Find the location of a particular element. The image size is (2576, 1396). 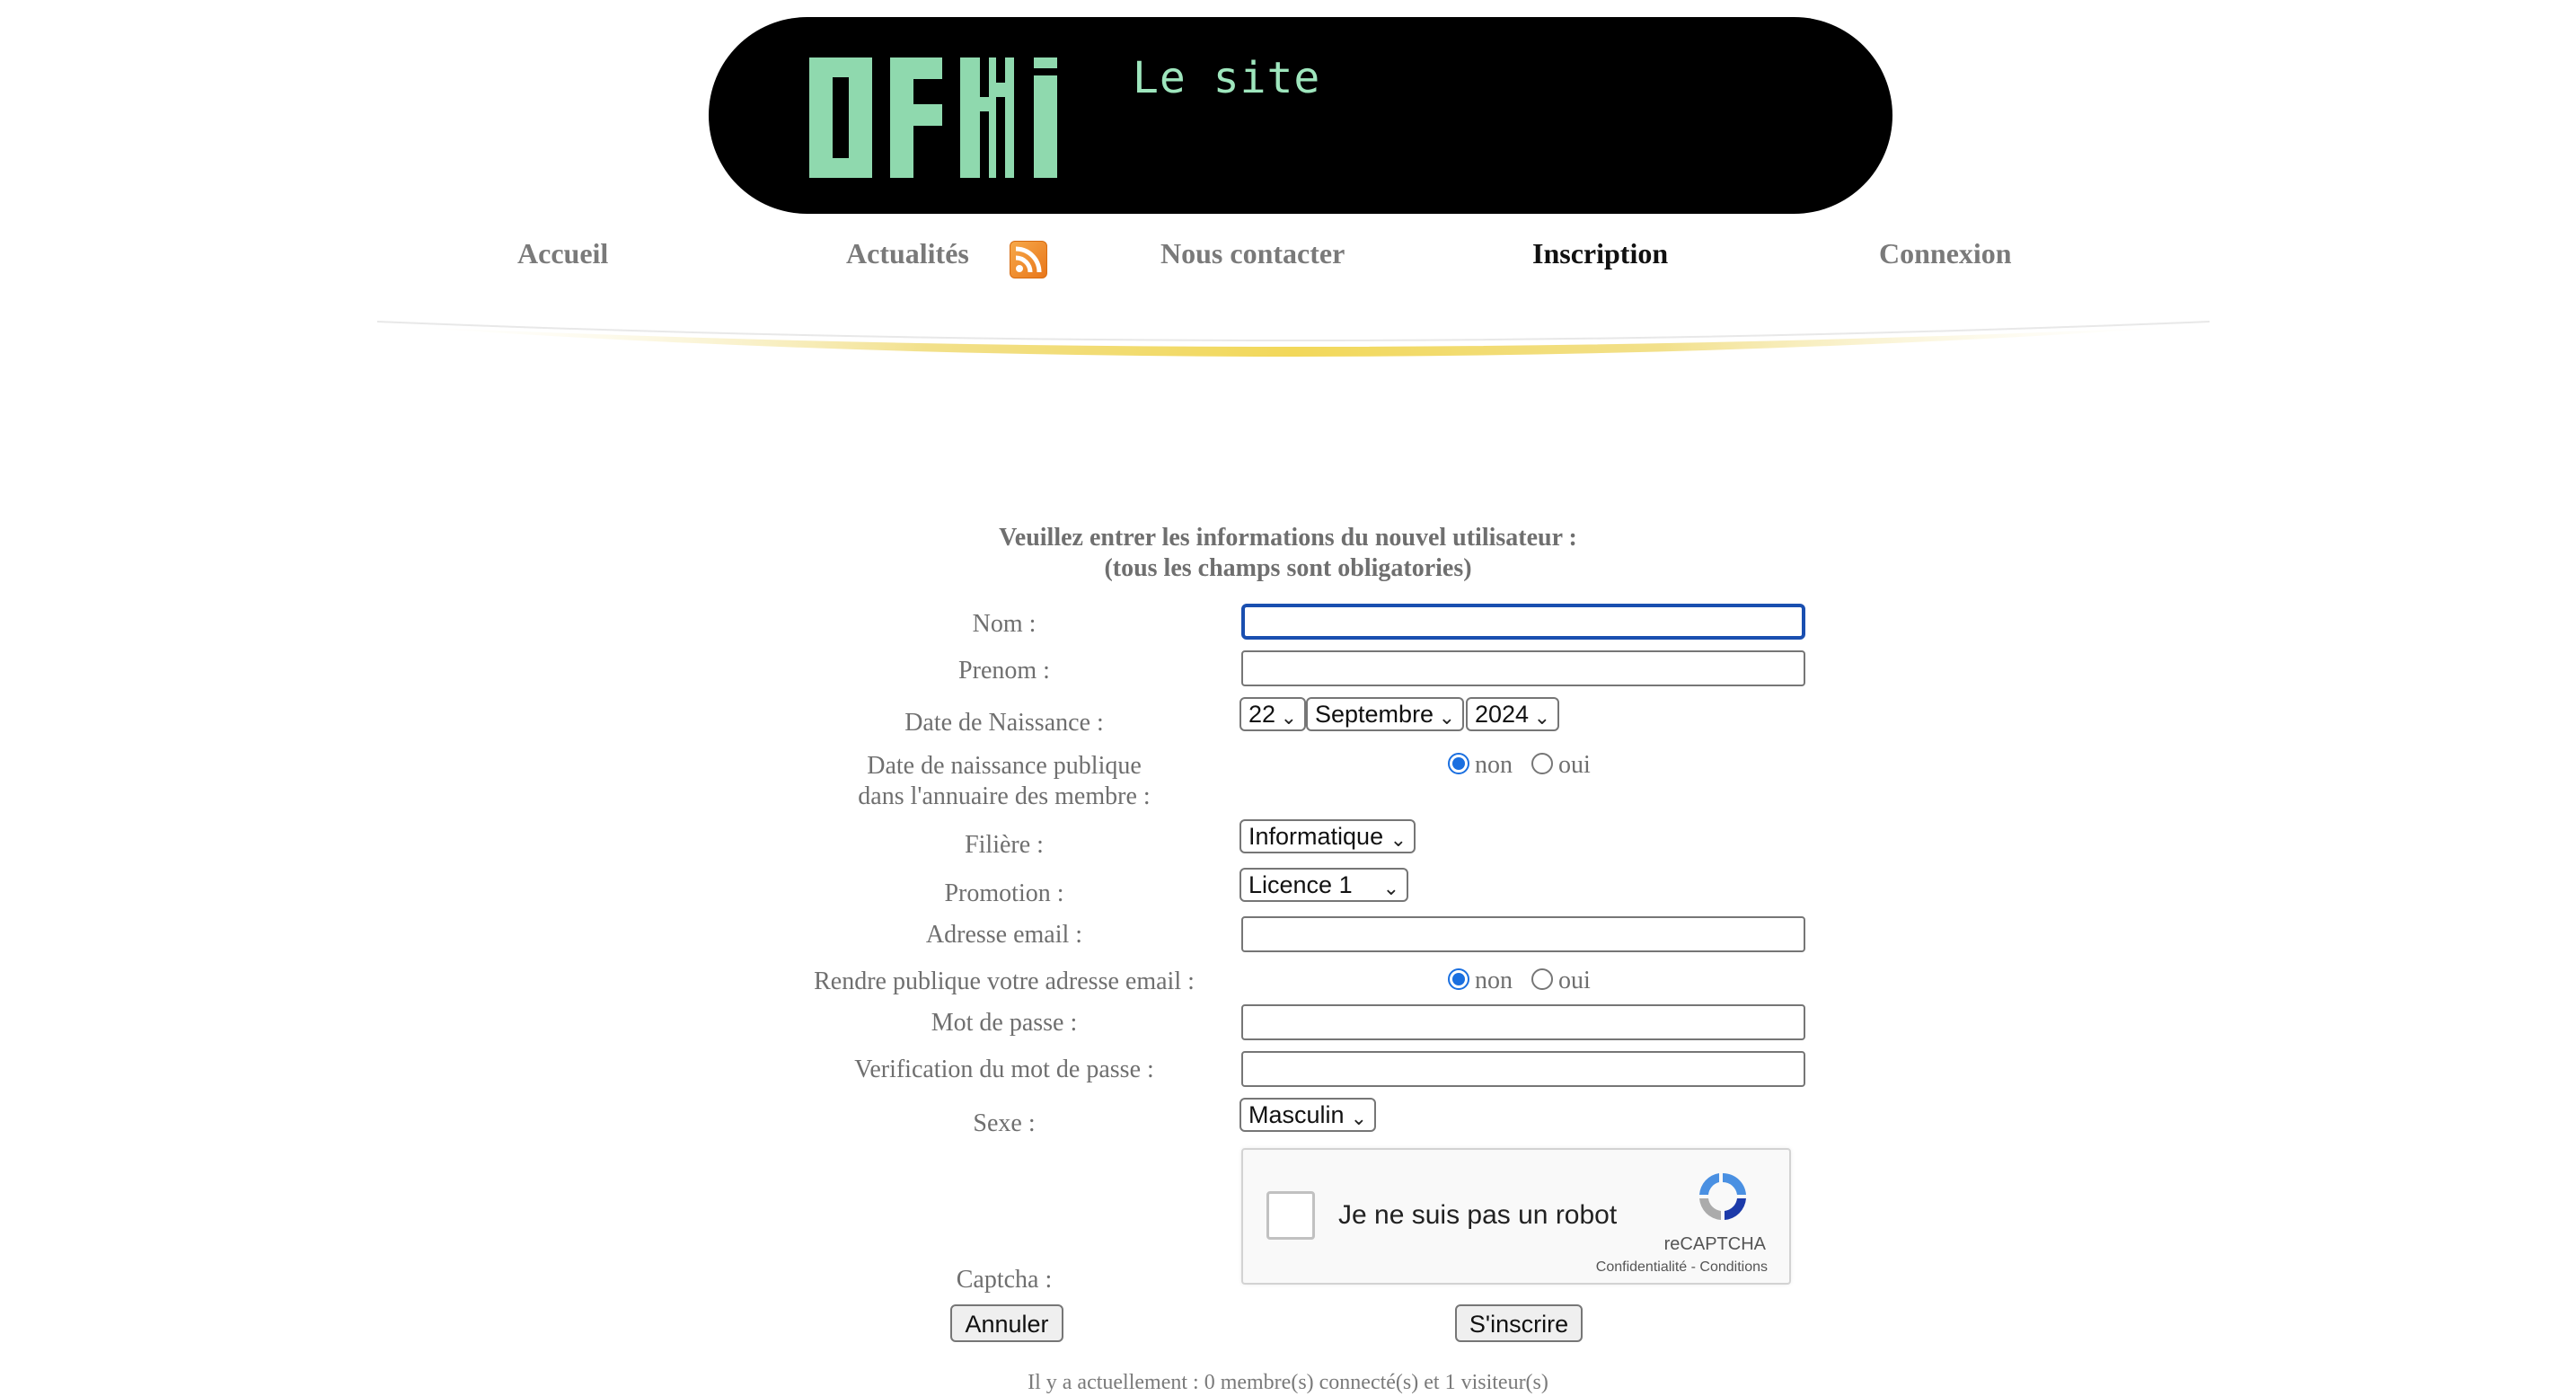

recaptcha-checkbox is located at coordinates (1290, 1215).